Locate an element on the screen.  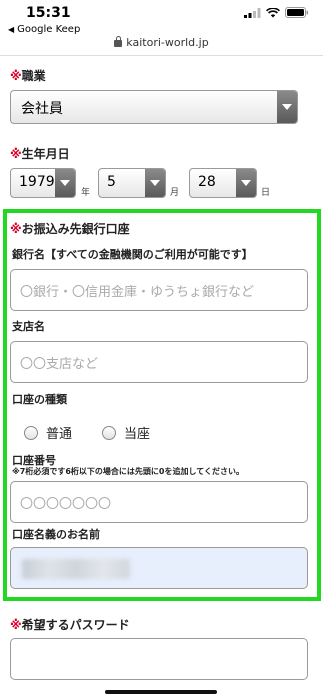
birth-year-select: 1979 is located at coordinates (43, 183).